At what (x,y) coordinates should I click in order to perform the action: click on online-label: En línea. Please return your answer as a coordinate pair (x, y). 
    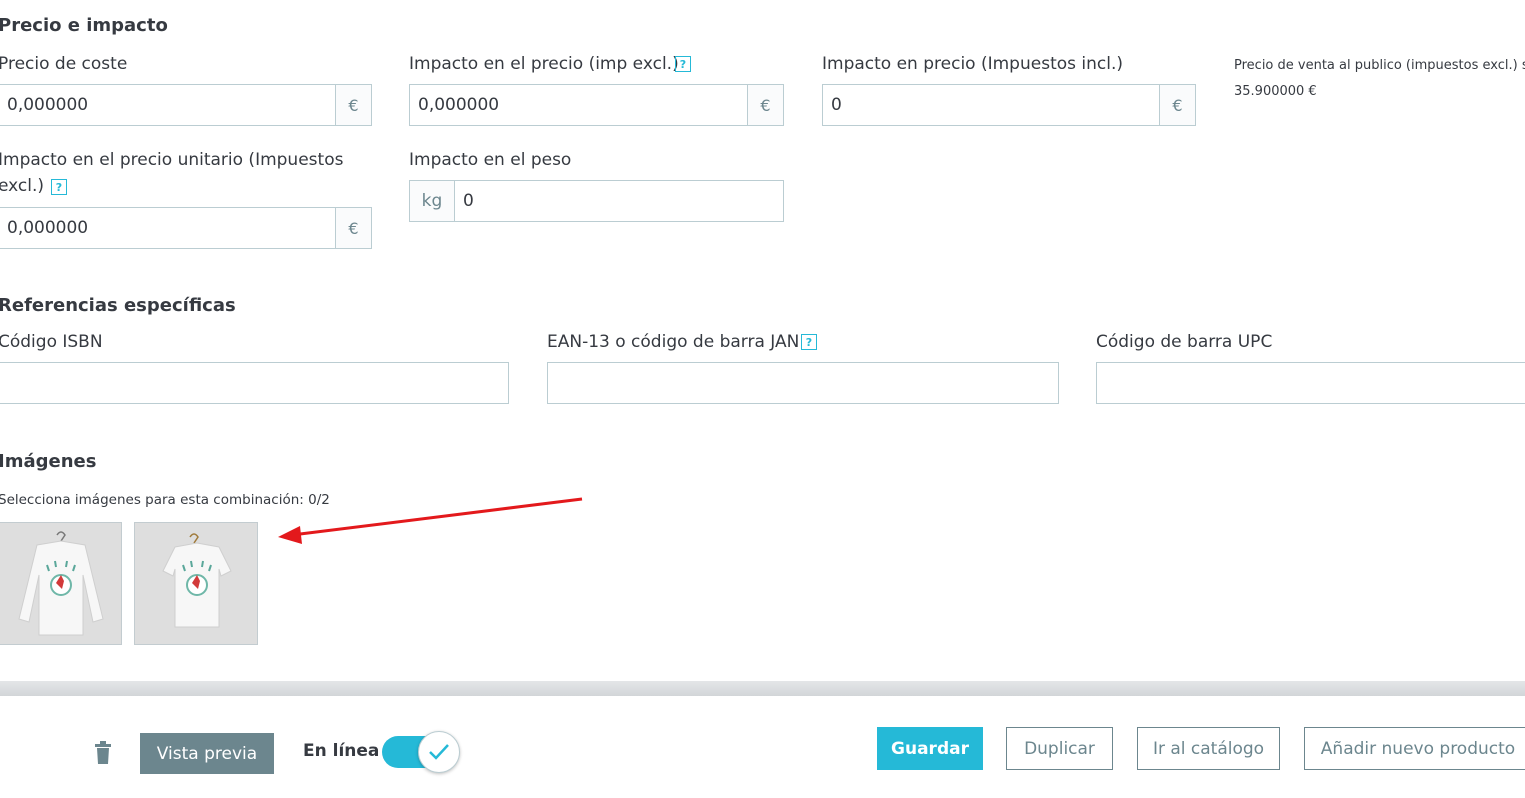
    Looking at the image, I should click on (341, 751).